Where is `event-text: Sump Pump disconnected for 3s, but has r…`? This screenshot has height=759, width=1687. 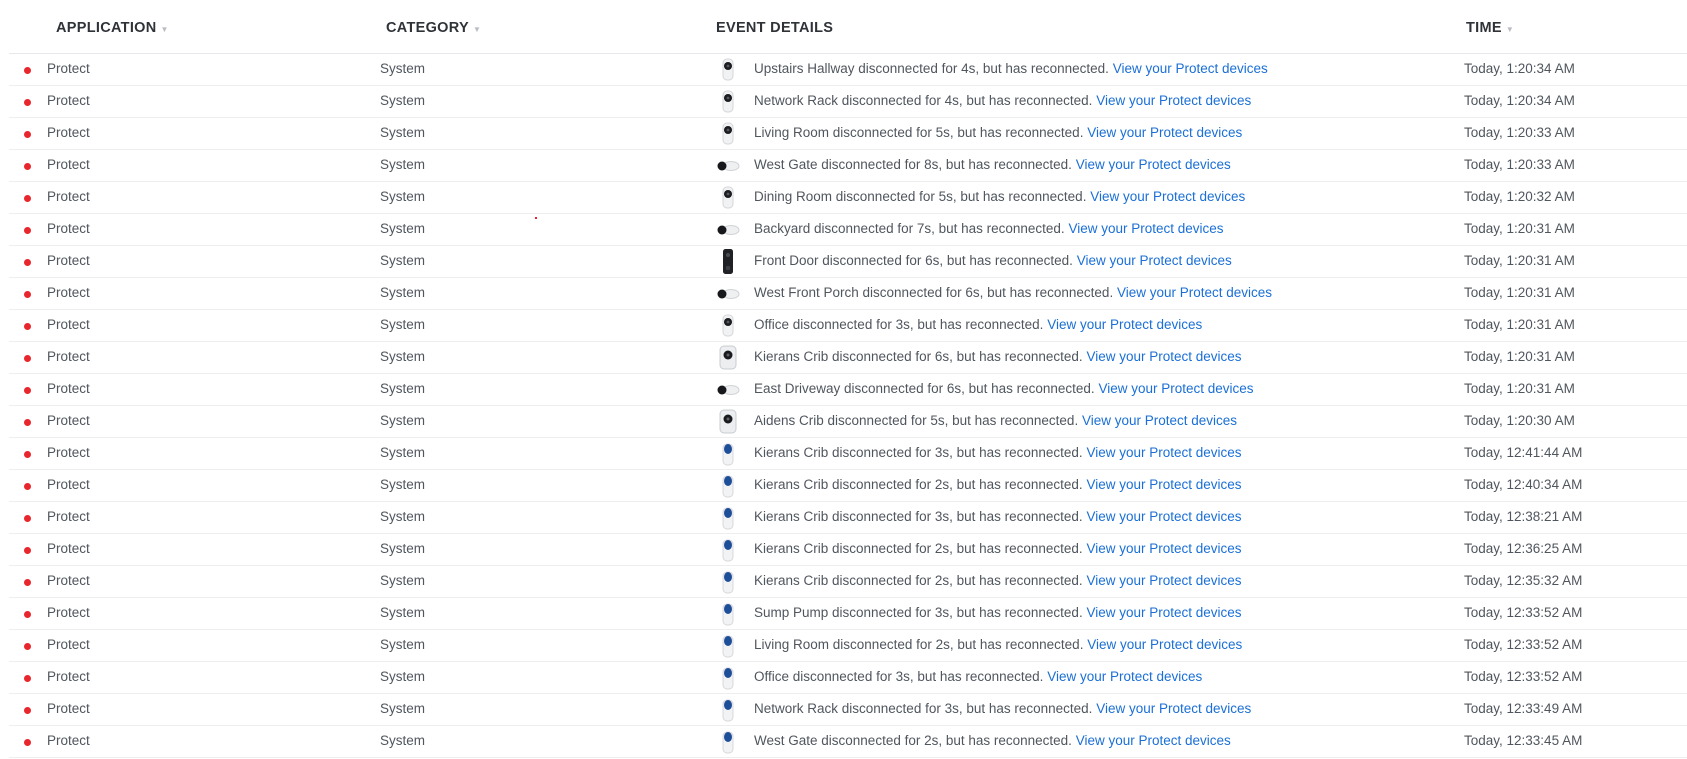
event-text: Sump Pump disconnected for 3s, but has r… is located at coordinates (918, 612).